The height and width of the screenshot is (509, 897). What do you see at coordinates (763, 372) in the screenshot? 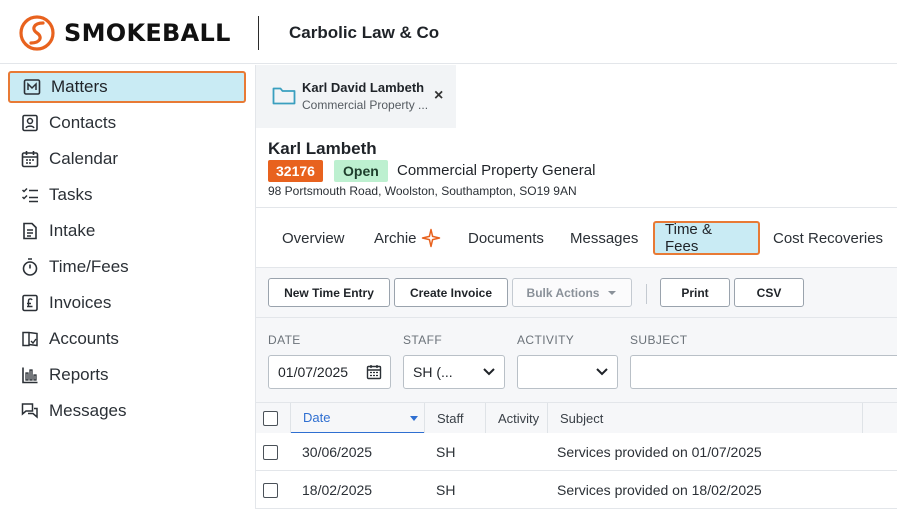
I see `subject-filter-input` at bounding box center [763, 372].